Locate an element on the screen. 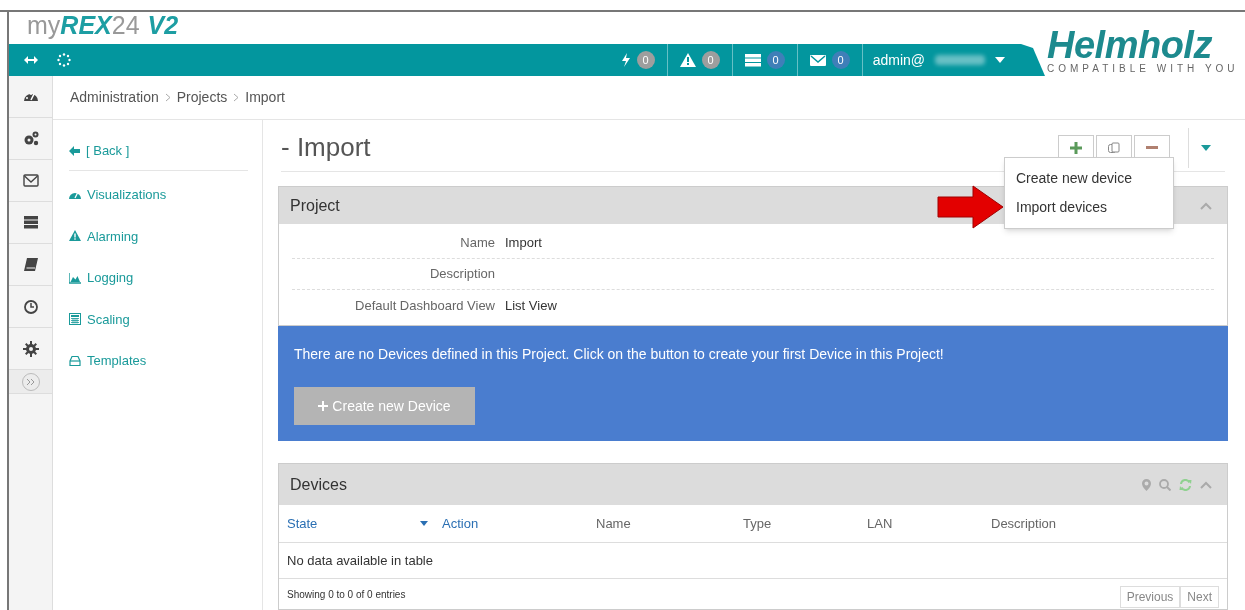 Image resolution: width=1245 pixels, height=610 pixels. gears-icon is located at coordinates (30, 138).